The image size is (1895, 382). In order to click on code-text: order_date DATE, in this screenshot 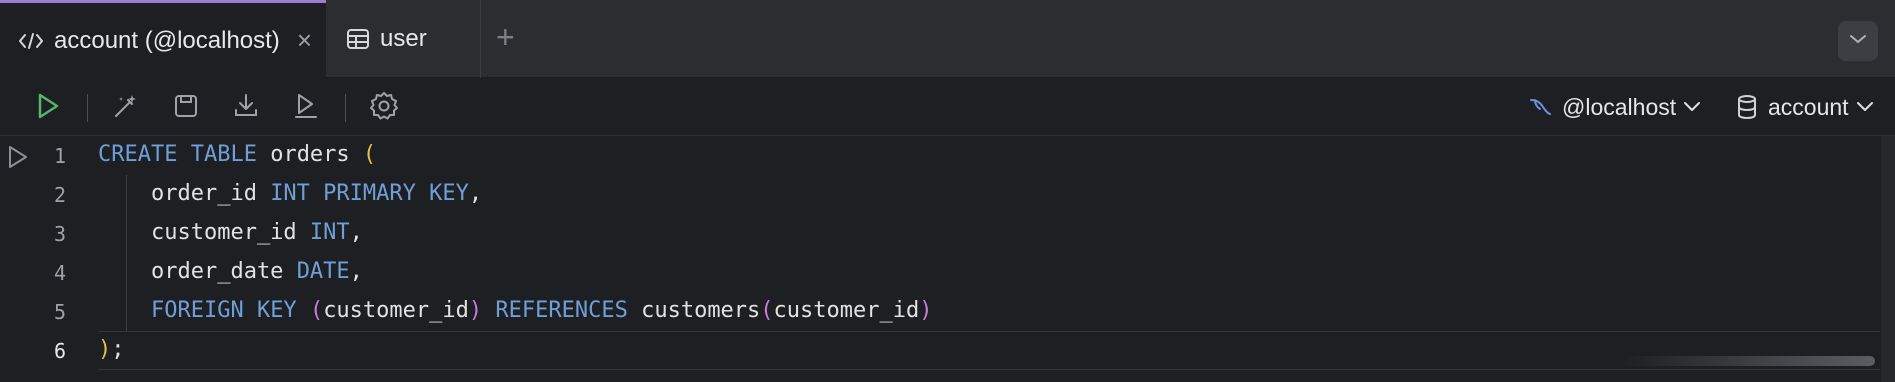, I will do `click(230, 271)`.